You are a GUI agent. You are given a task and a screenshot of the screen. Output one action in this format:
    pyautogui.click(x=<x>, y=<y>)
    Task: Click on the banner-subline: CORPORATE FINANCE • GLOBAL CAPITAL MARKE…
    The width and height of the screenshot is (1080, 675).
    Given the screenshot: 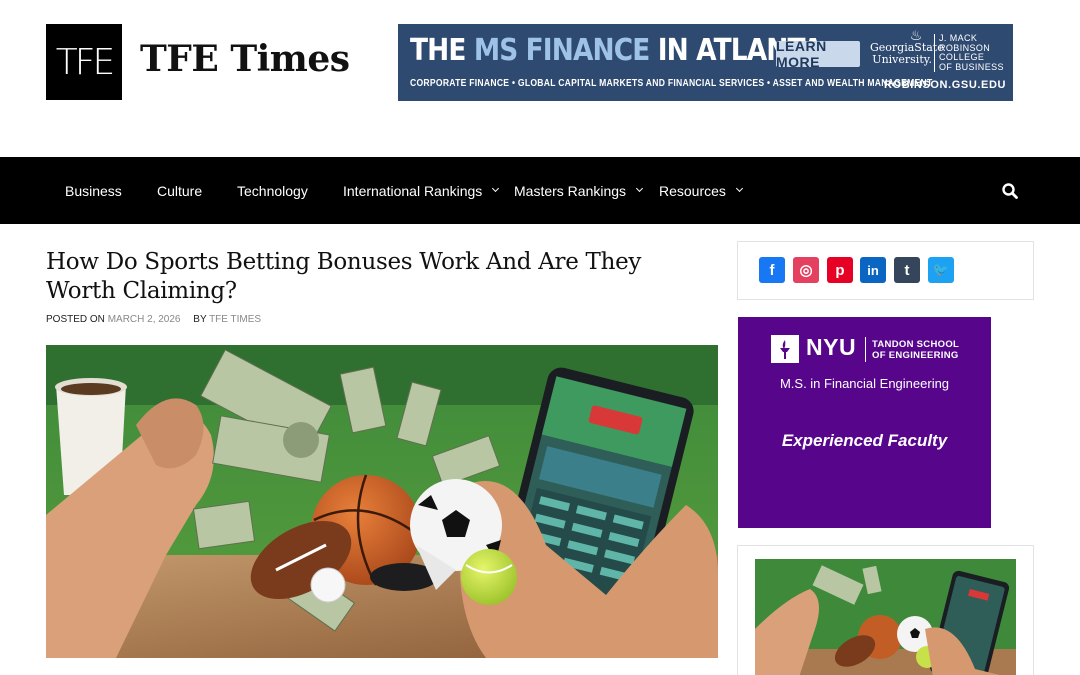 What is the action you would take?
    pyautogui.click(x=671, y=83)
    